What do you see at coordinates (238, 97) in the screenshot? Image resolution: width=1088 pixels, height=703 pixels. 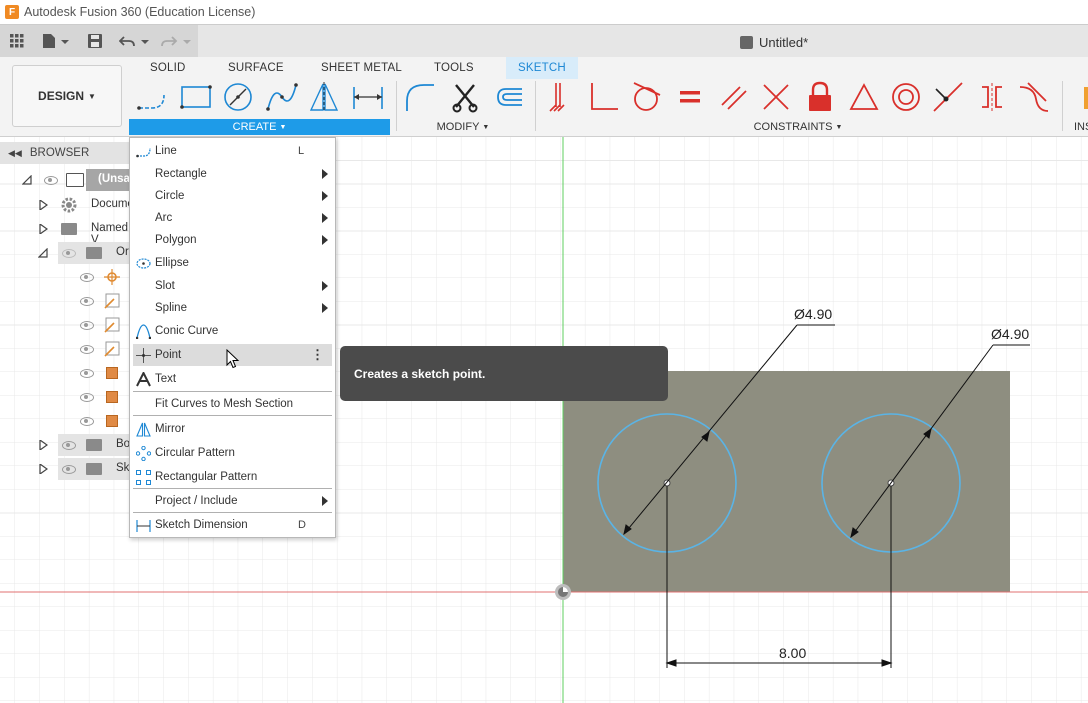 I see `circle-tool-icon` at bounding box center [238, 97].